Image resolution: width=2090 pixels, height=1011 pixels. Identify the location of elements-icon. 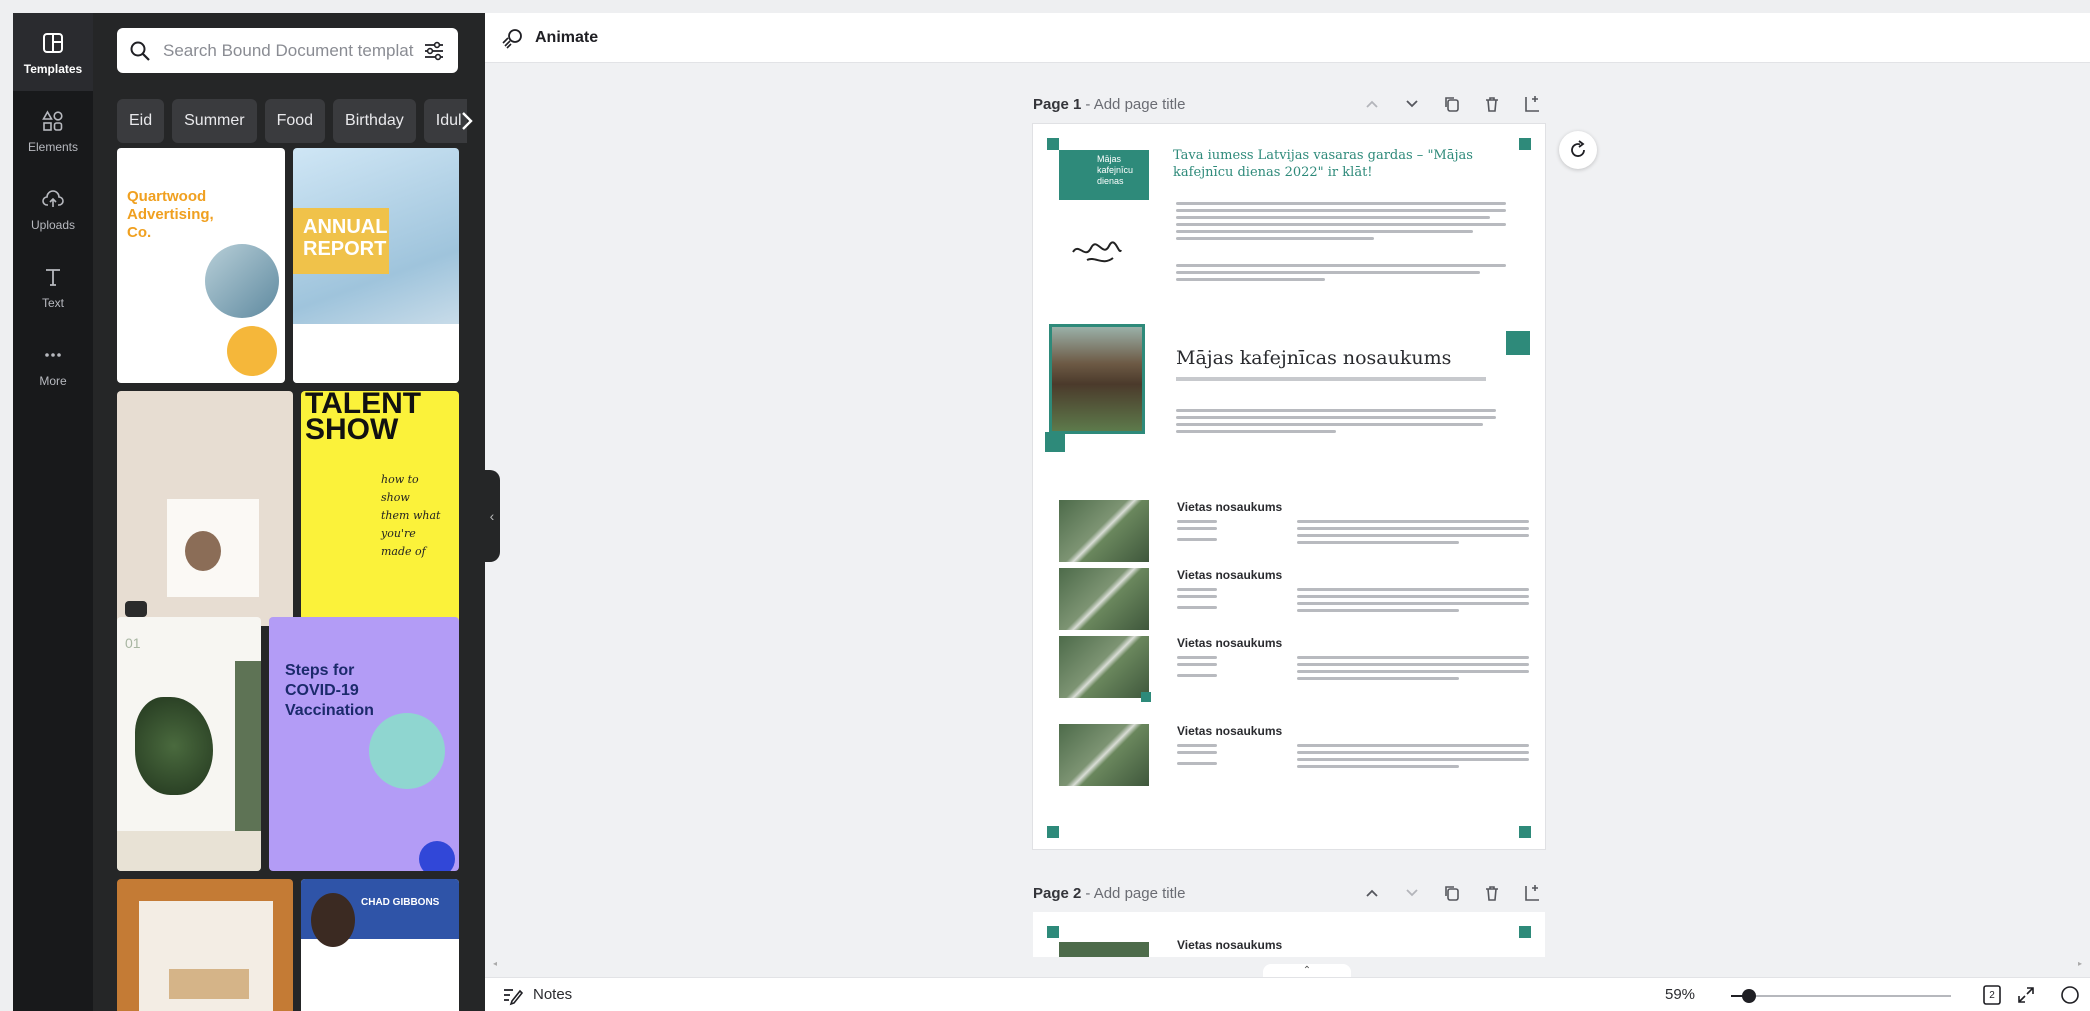
(53, 121).